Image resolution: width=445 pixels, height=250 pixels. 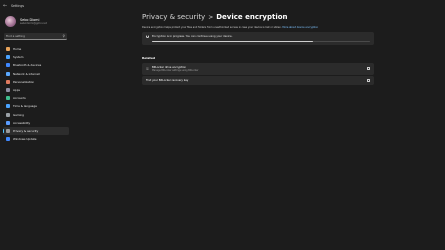 I want to click on sidebar-item-gaming: Gaming, so click(x=36, y=115).